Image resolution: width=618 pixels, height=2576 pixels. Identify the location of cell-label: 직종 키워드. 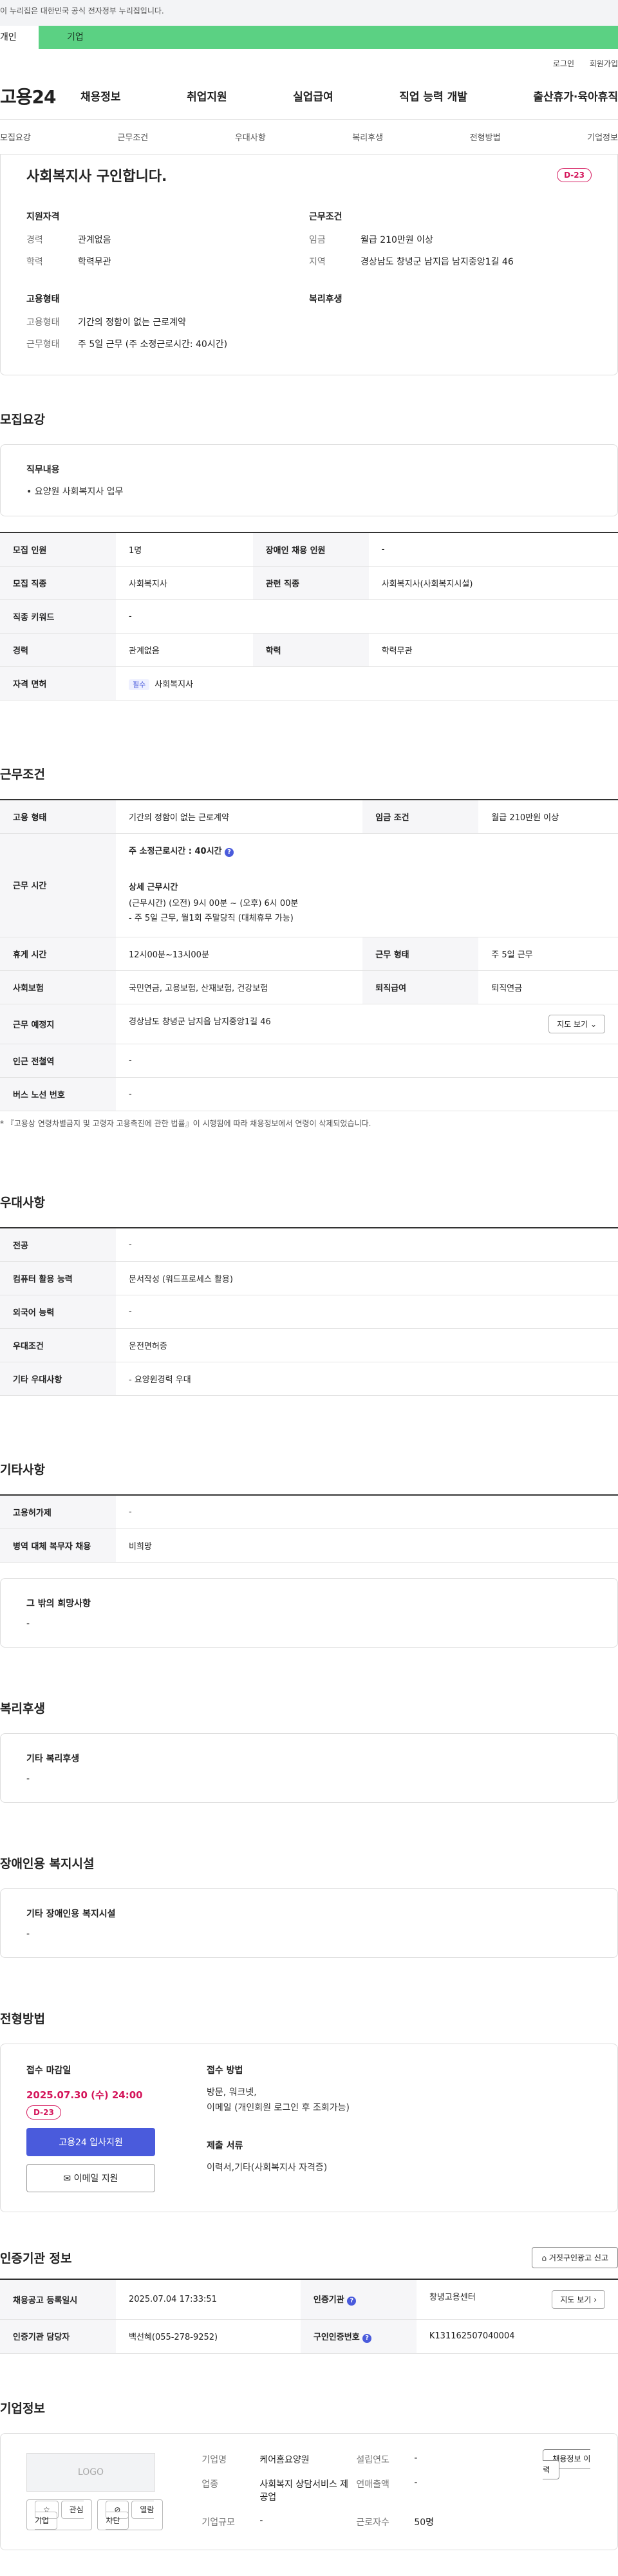
(58, 616).